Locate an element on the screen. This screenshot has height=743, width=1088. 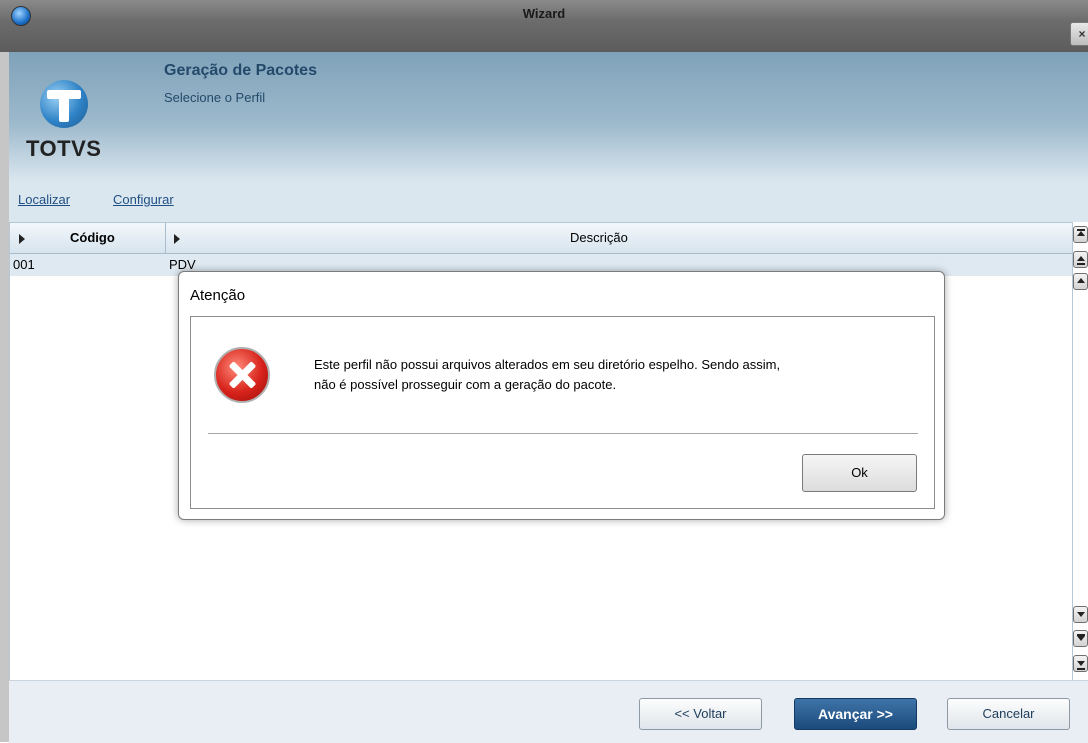
error-icon is located at coordinates (242, 375).